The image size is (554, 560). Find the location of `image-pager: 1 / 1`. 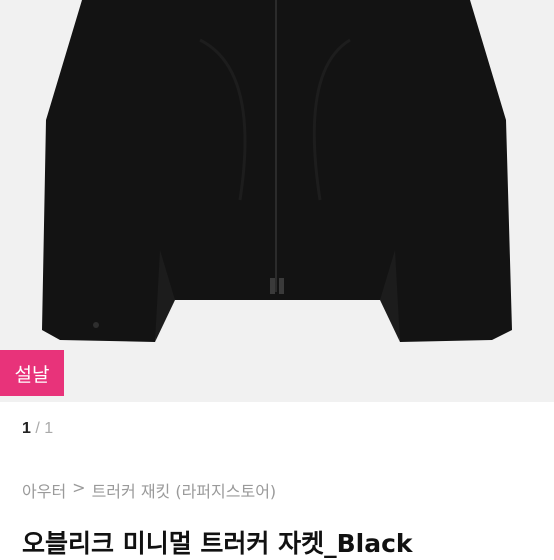

image-pager: 1 / 1 is located at coordinates (37, 429).